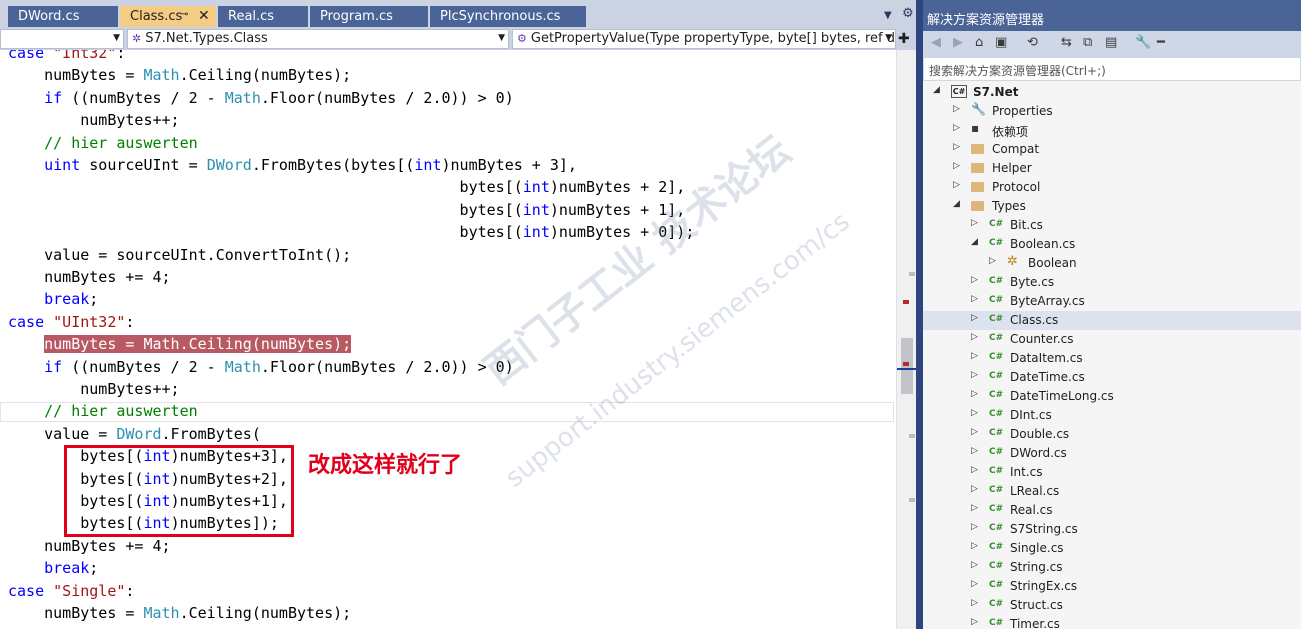 This screenshot has height=629, width=1301. Describe the element at coordinates (71, 322) in the screenshot. I see `code-line: case "UInt32":` at that location.